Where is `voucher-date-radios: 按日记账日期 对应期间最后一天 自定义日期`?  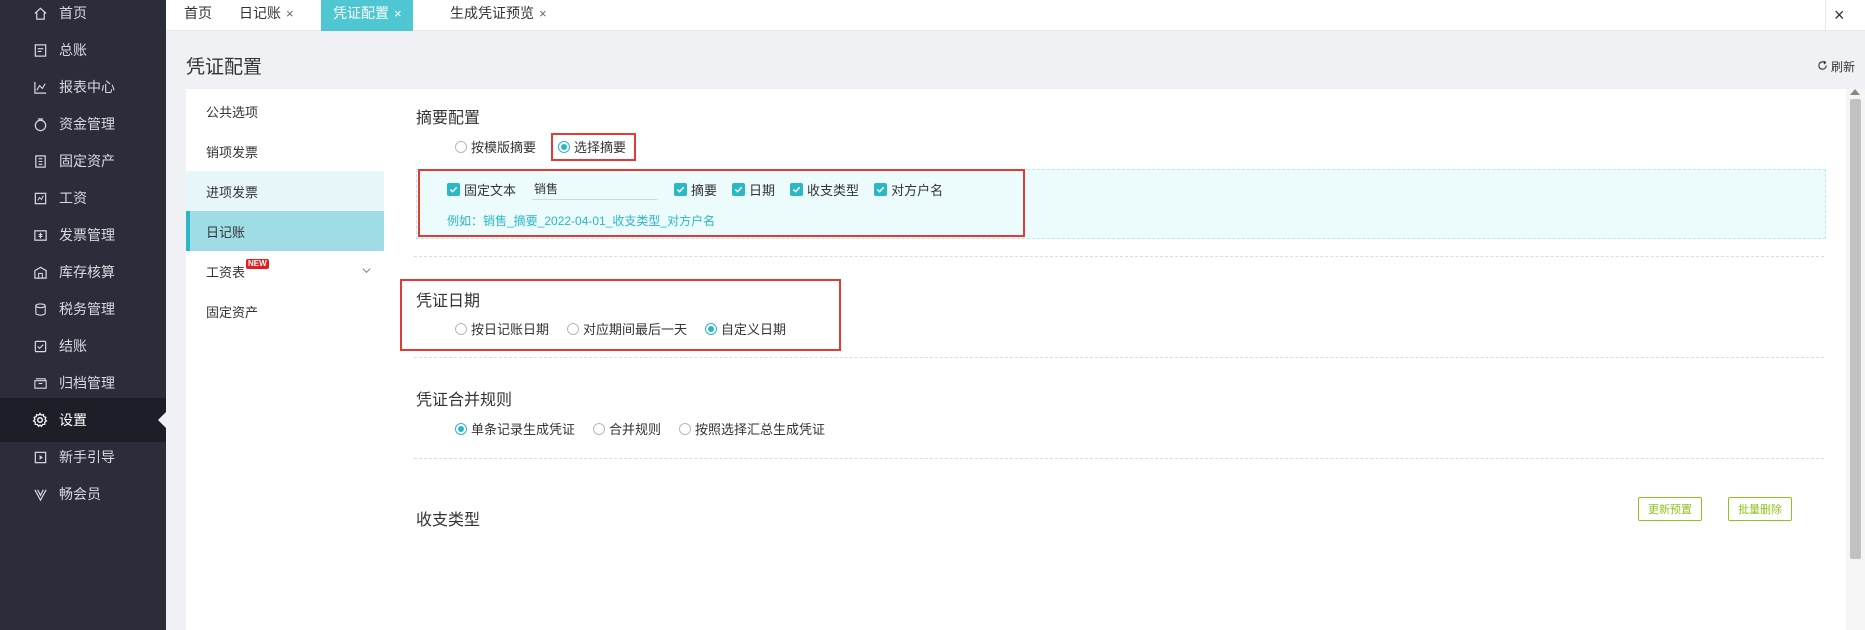 voucher-date-radios: 按日记账日期 对应期间最后一天 自定义日期 is located at coordinates (629, 328).